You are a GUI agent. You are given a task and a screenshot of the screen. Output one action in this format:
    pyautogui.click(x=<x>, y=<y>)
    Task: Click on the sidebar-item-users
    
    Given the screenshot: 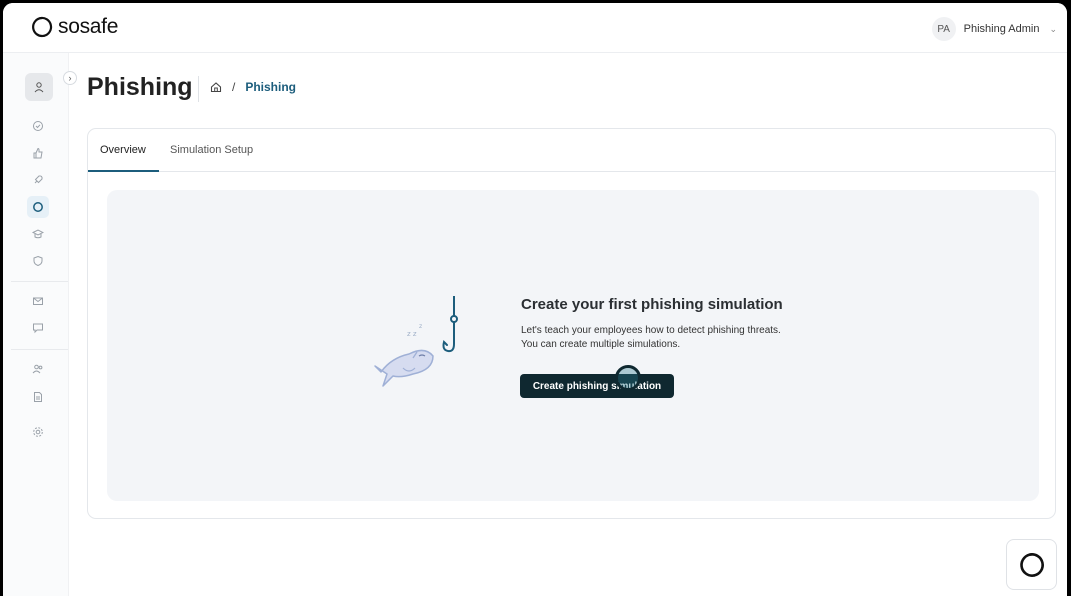 What is the action you would take?
    pyautogui.click(x=38, y=369)
    